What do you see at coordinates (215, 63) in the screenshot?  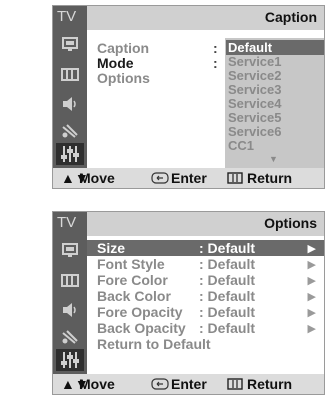 I see `mode-colon: :` at bounding box center [215, 63].